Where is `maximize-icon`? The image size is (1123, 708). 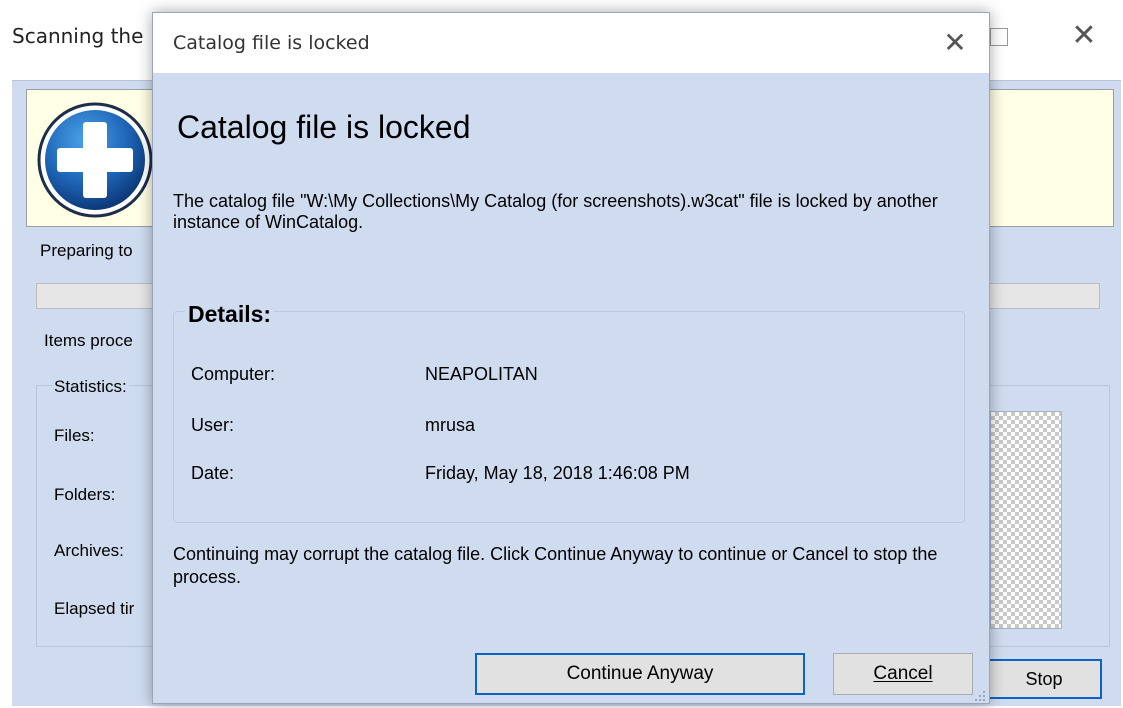
maximize-icon is located at coordinates (999, 37).